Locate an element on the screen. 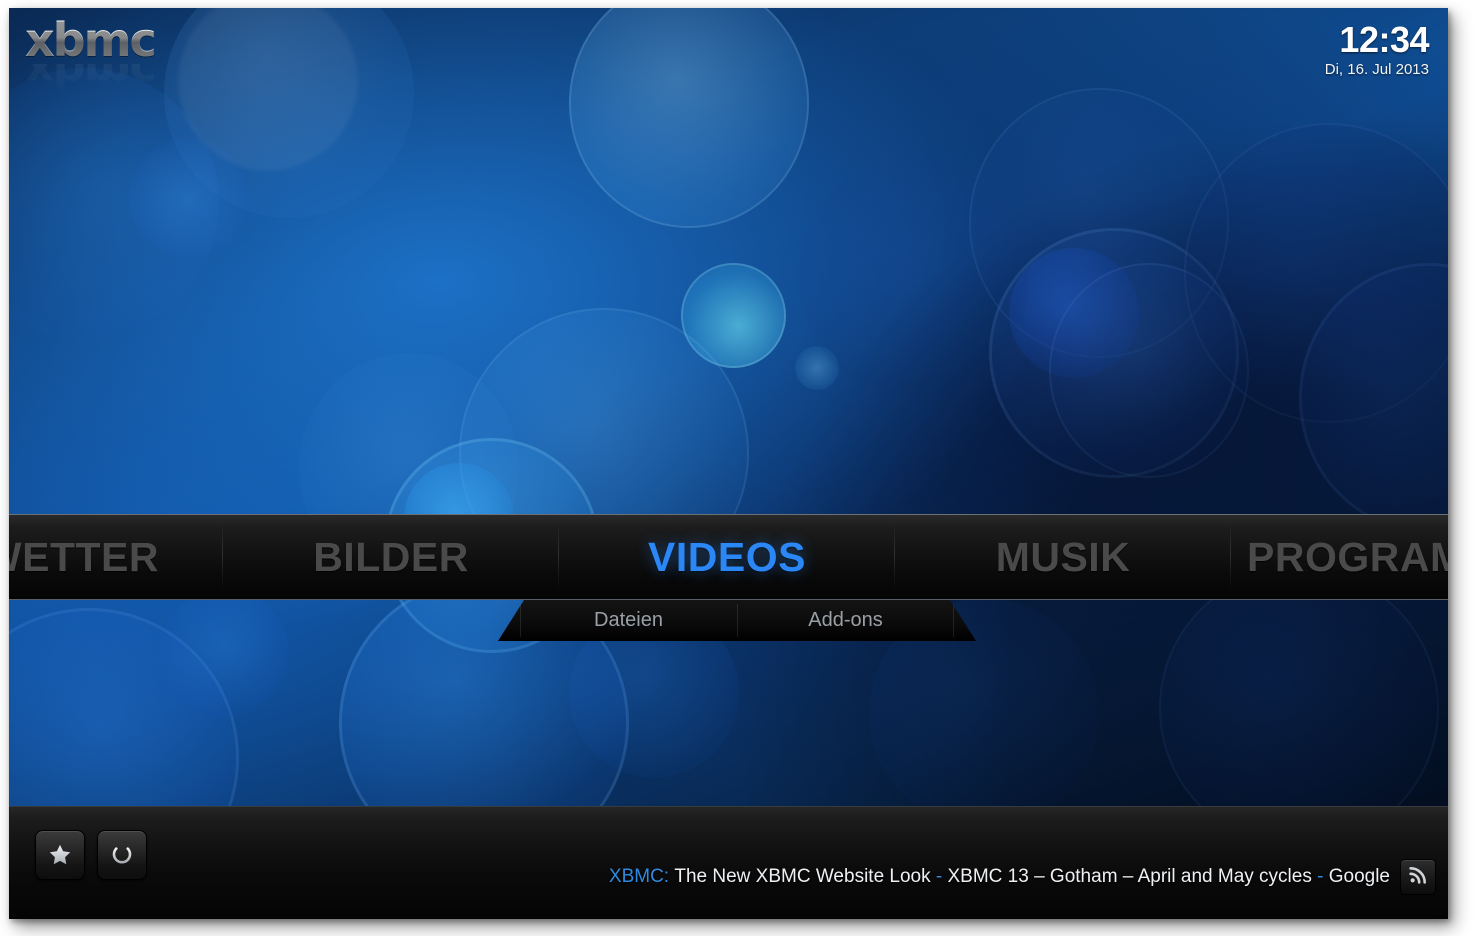  menu-item-bilder: BILDER is located at coordinates (391, 557).